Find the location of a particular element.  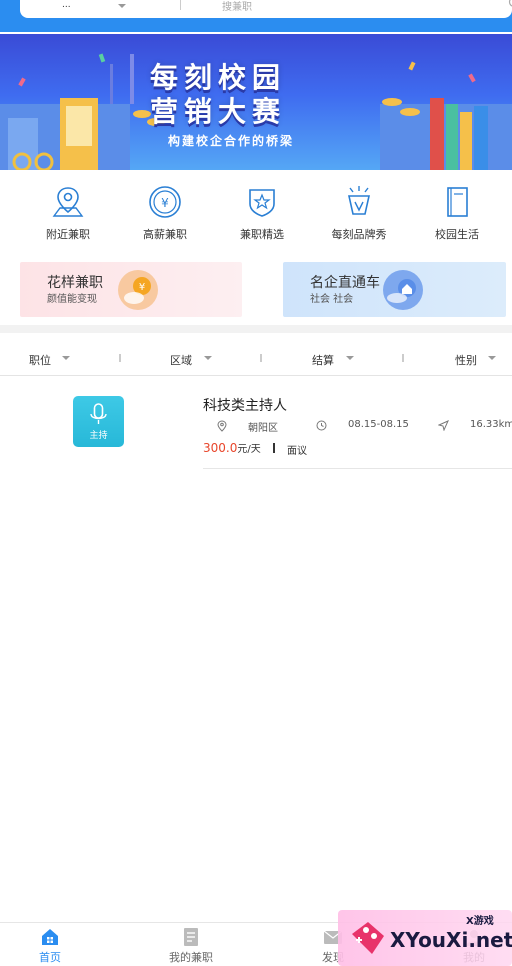

nav-label: 首页 is located at coordinates (50, 957).